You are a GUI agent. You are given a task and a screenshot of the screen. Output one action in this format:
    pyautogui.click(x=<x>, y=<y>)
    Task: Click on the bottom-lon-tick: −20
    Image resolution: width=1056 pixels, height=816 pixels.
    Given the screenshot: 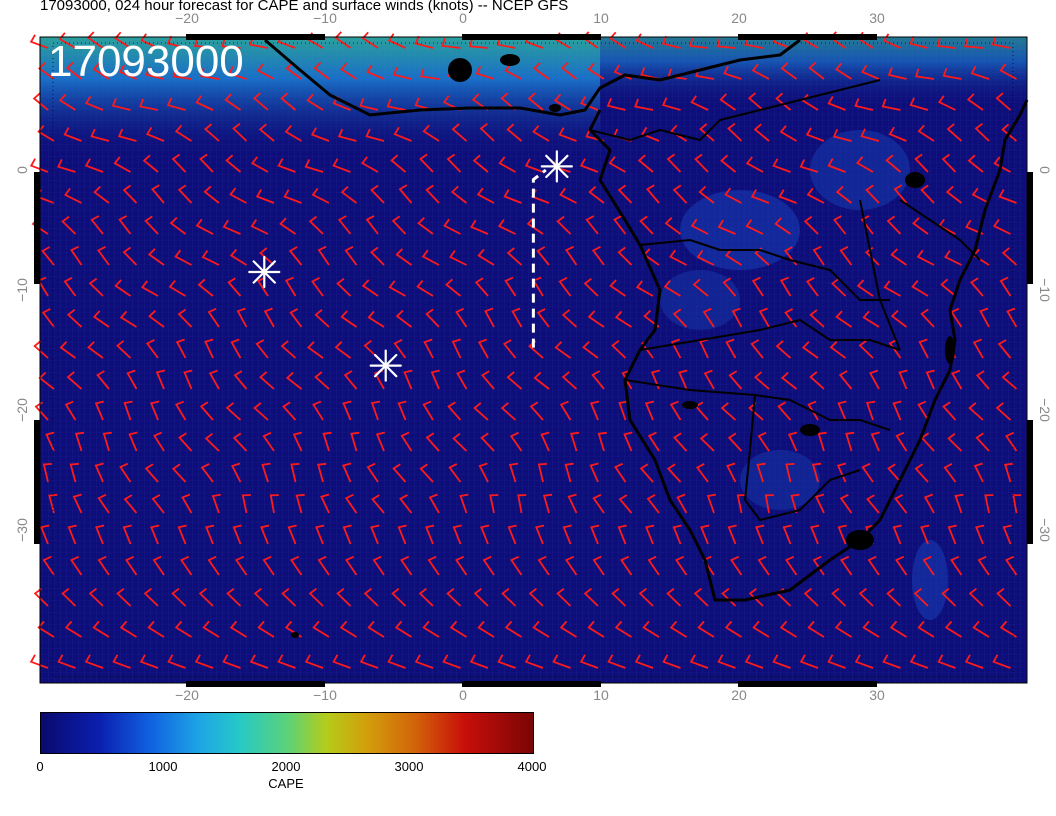 What is the action you would take?
    pyautogui.click(x=187, y=695)
    